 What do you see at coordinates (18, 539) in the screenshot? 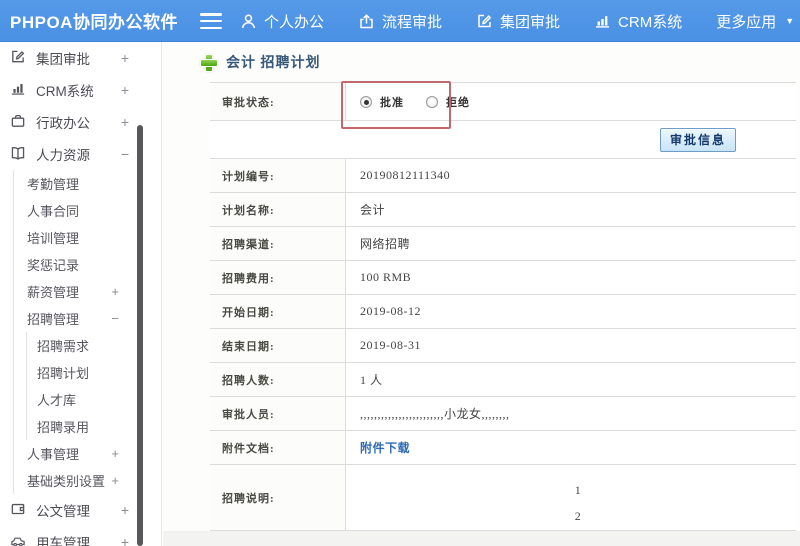
I see `car-icon` at bounding box center [18, 539].